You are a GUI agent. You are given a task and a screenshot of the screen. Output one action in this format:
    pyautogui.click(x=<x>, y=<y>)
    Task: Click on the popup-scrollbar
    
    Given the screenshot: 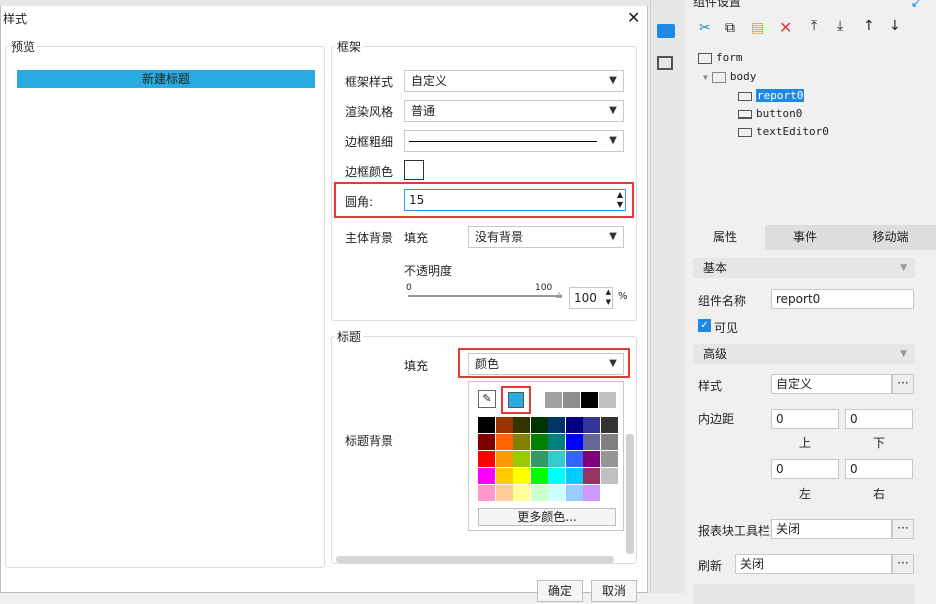 What is the action you would take?
    pyautogui.click(x=630, y=494)
    